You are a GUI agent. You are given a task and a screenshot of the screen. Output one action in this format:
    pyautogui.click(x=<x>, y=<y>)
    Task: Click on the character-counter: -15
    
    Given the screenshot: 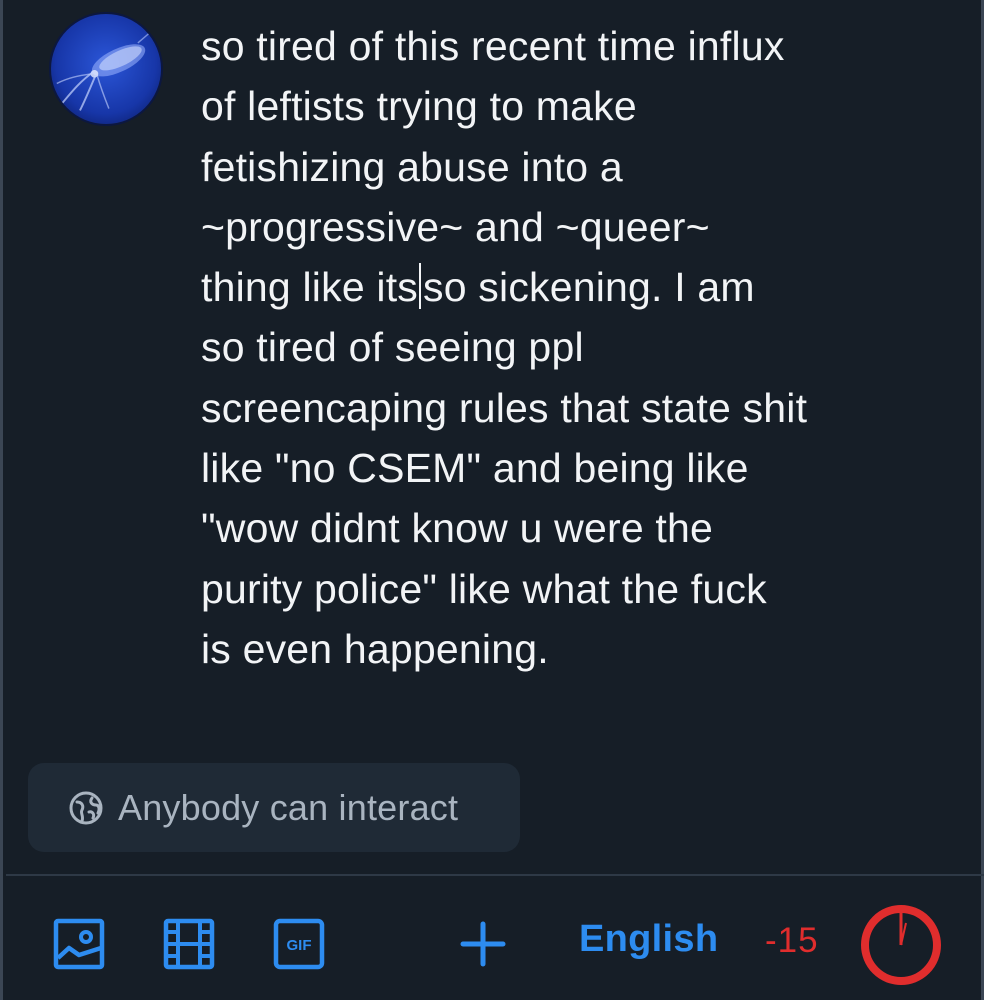 What is the action you would take?
    pyautogui.click(x=792, y=940)
    